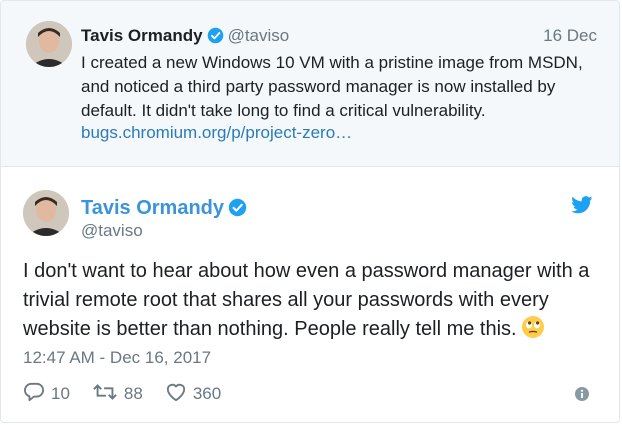 The image size is (622, 425). I want to click on reply-count: 10, so click(60, 393).